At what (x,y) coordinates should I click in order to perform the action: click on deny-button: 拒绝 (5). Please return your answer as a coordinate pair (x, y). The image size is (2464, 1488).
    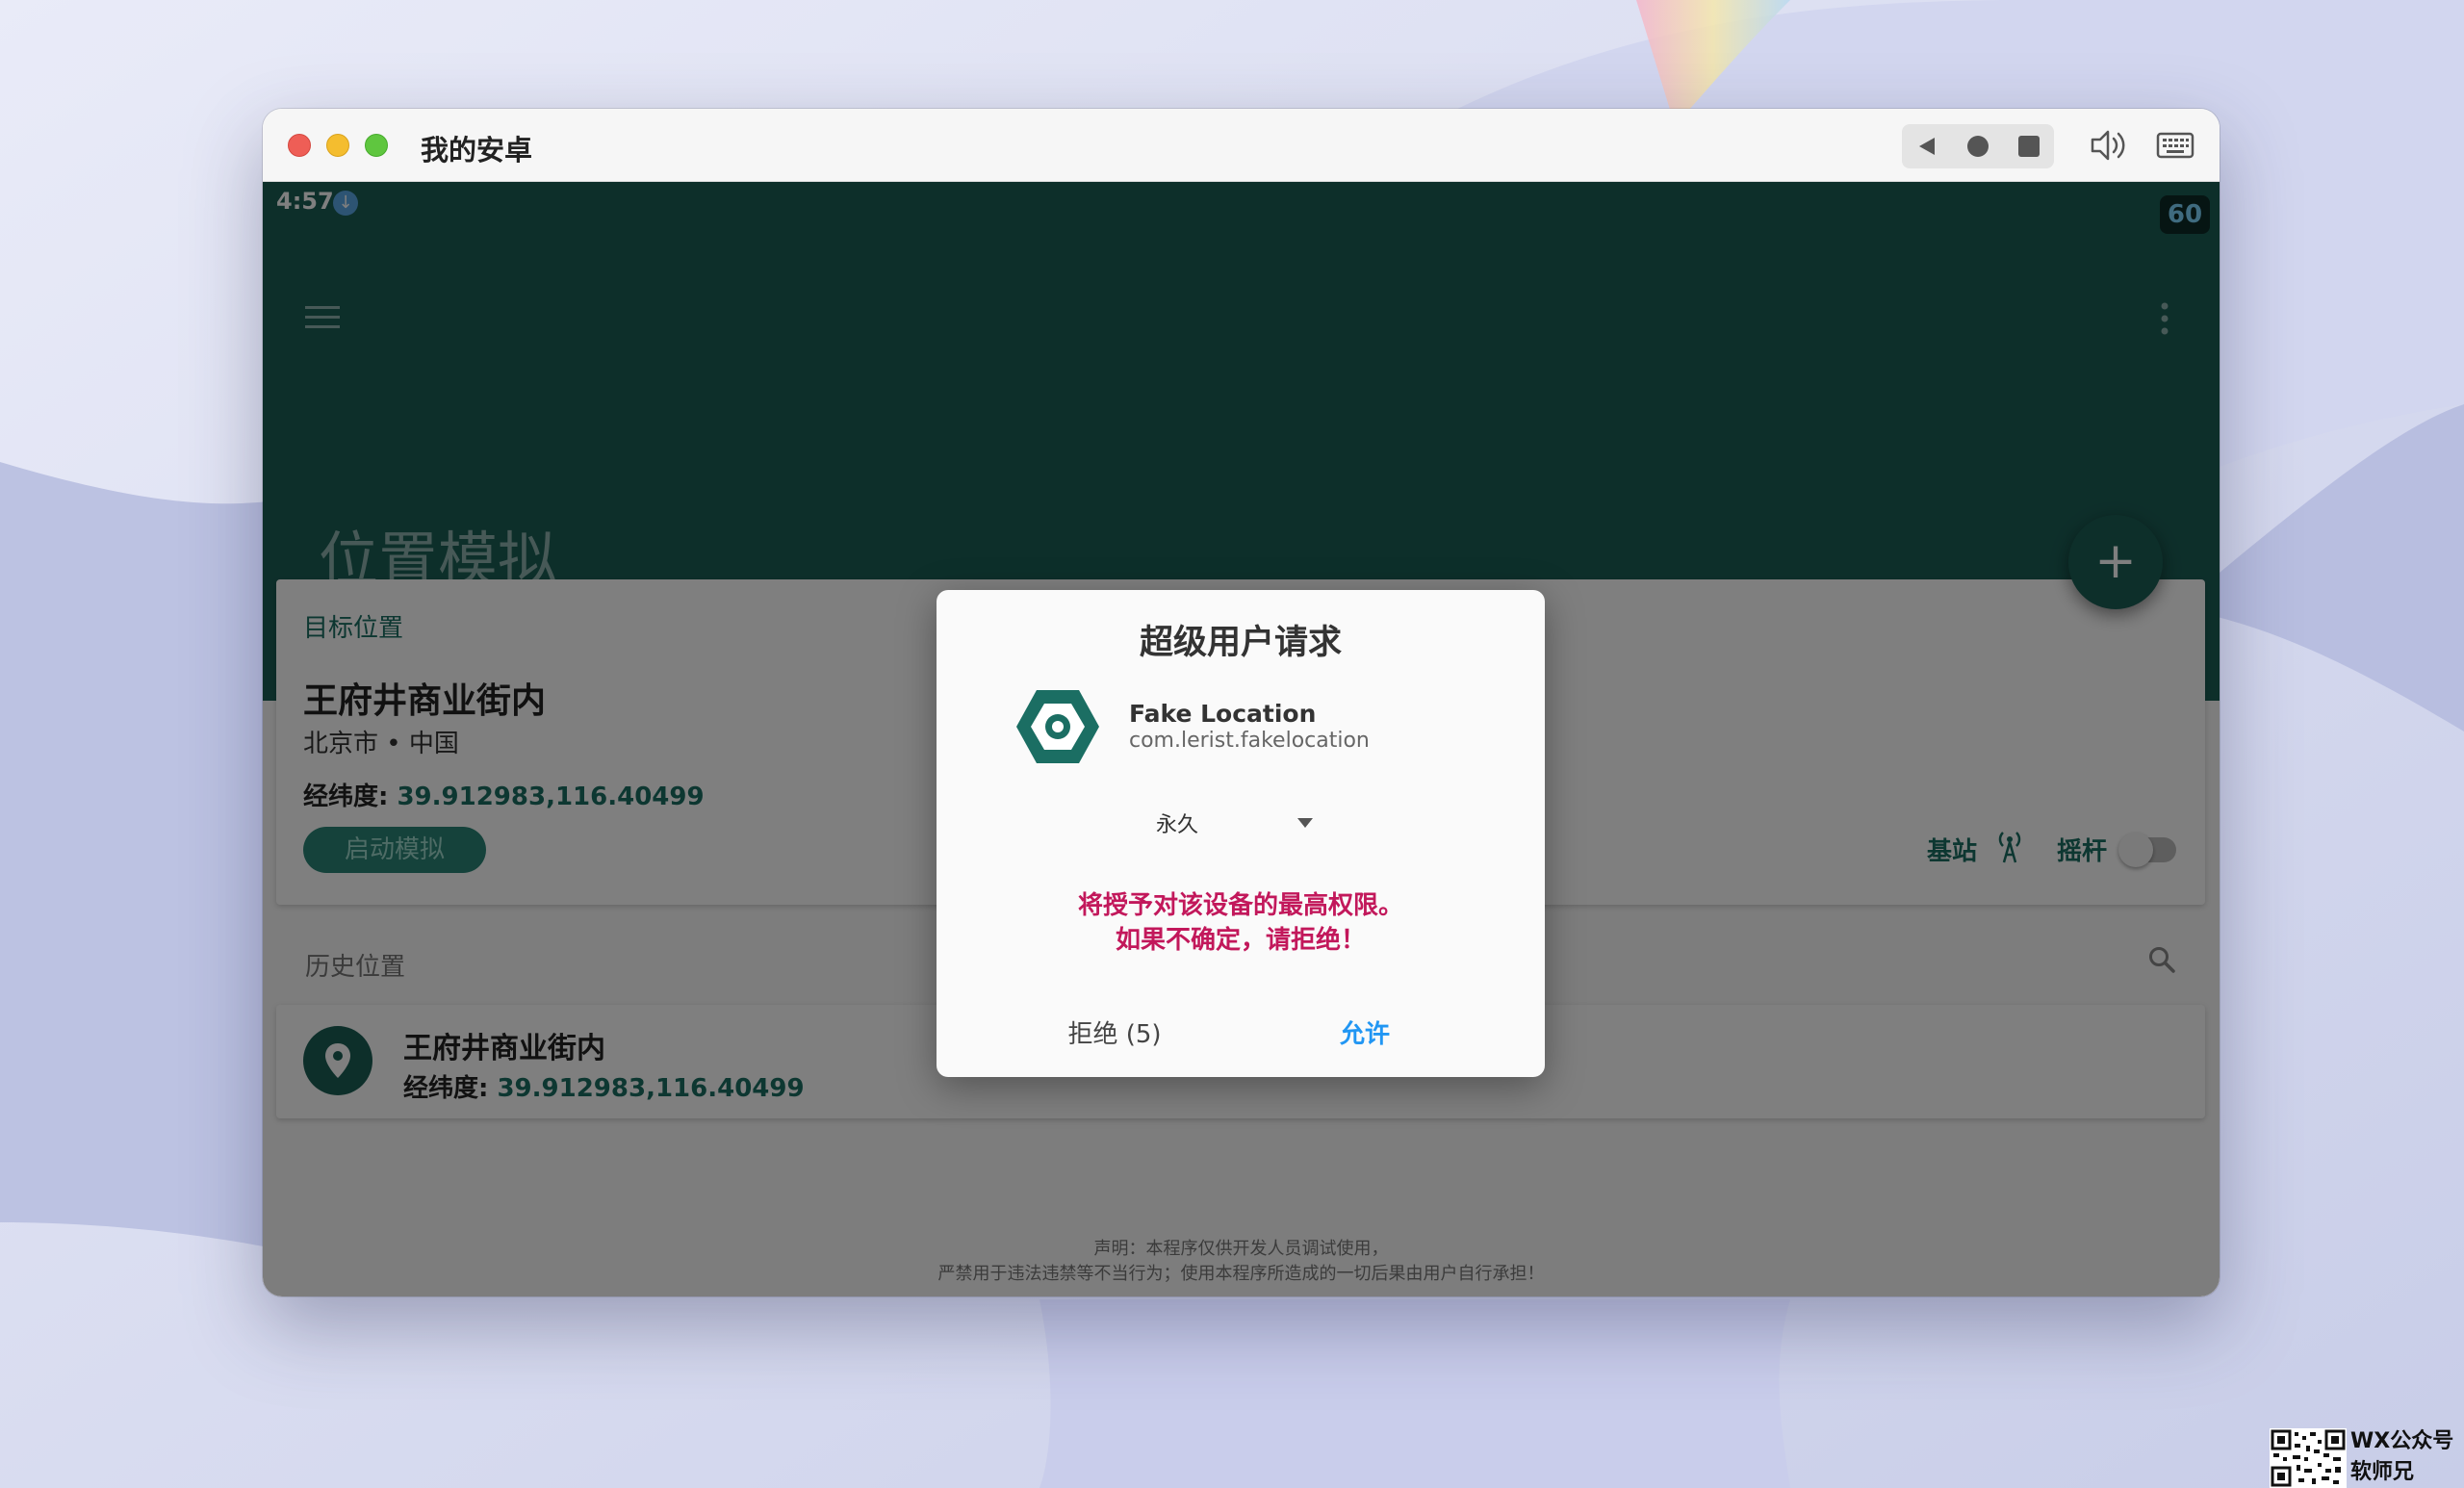
    Looking at the image, I should click on (1114, 1034).